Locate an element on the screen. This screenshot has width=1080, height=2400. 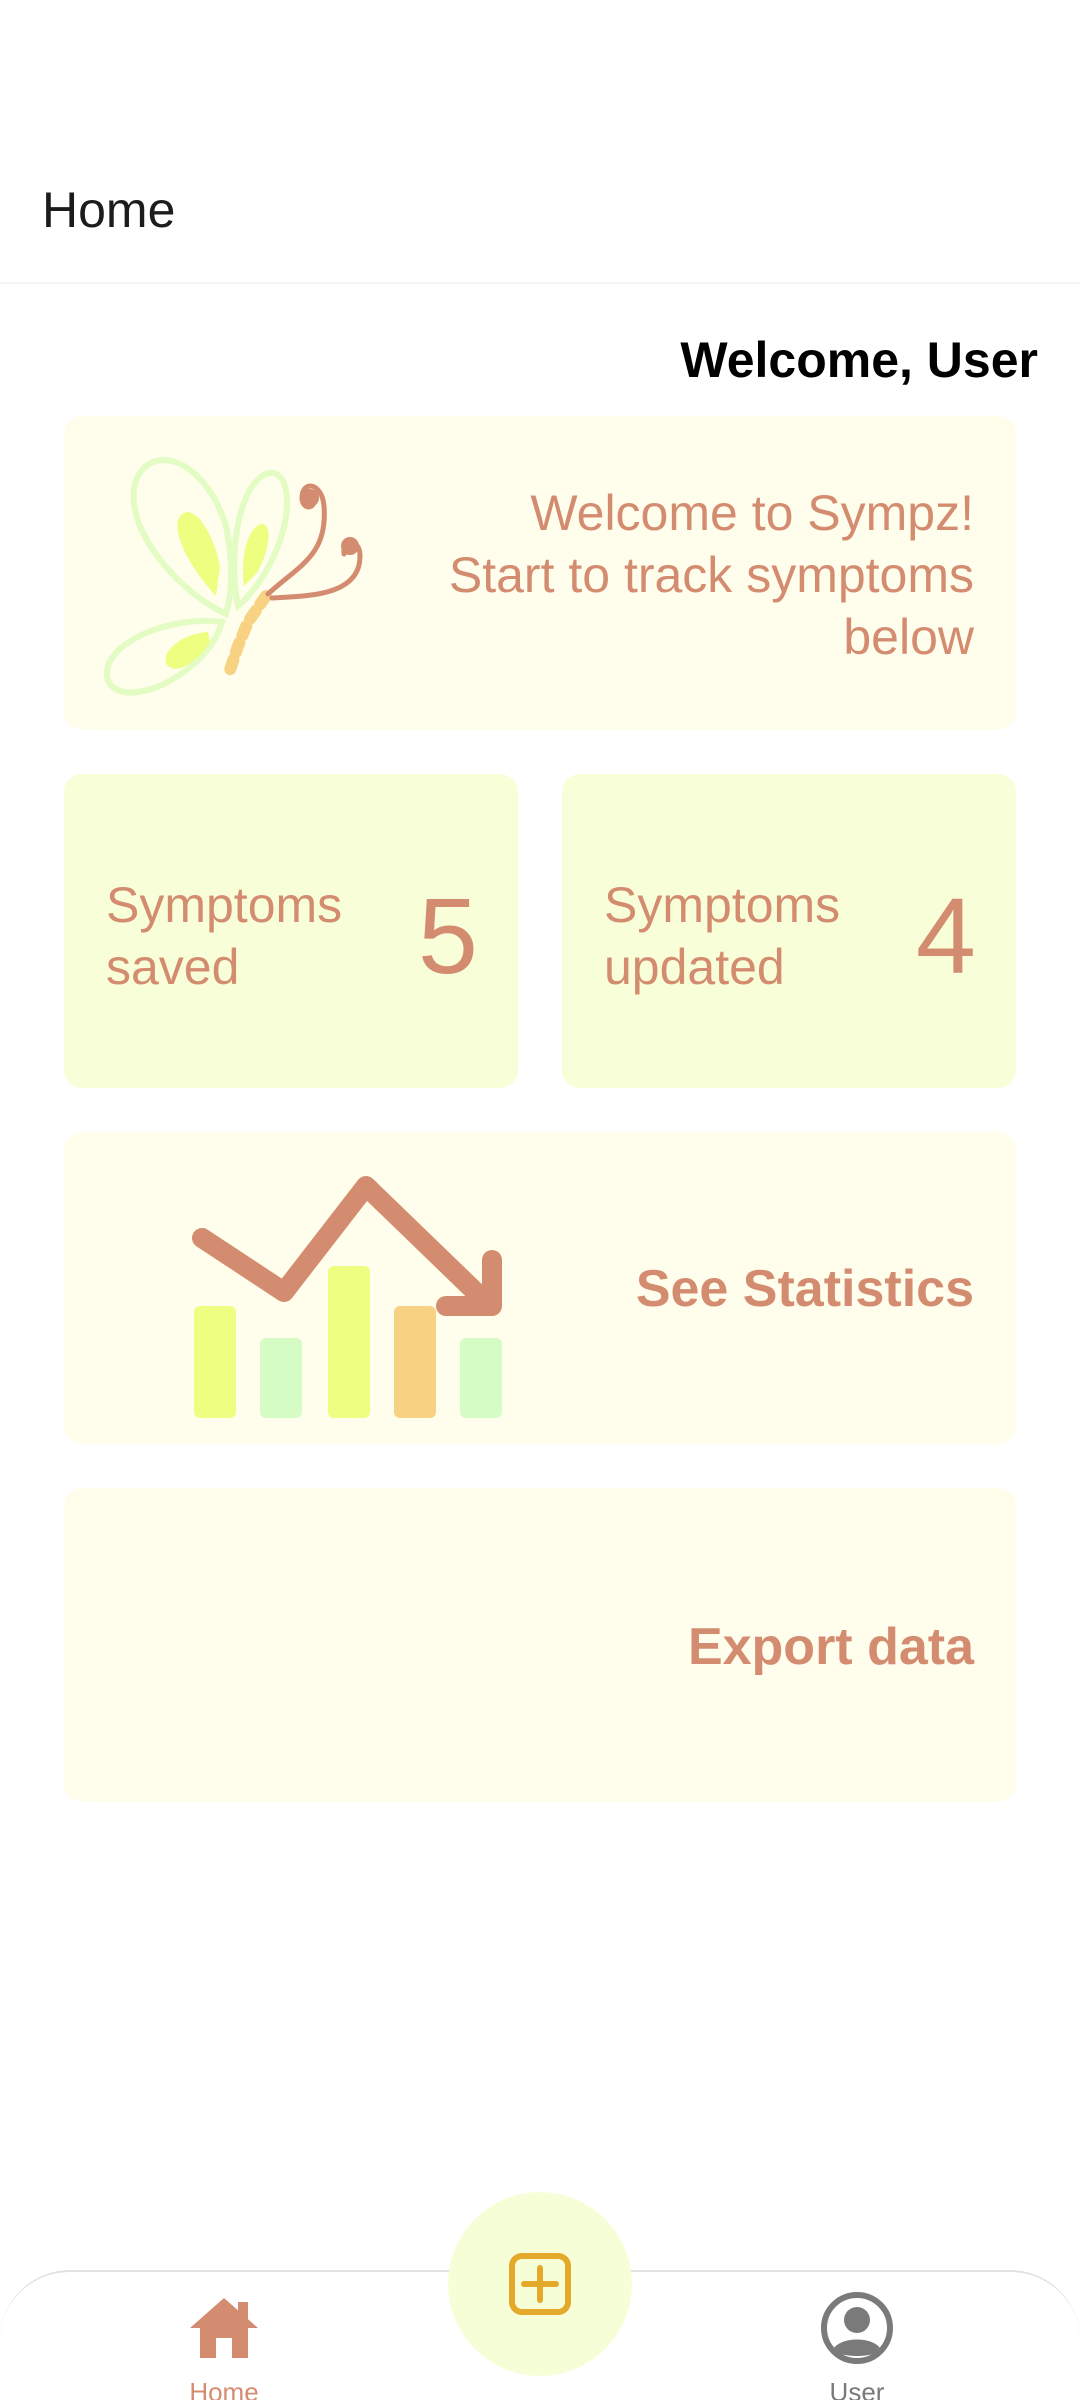
stat-label-line: updated is located at coordinates (694, 967).